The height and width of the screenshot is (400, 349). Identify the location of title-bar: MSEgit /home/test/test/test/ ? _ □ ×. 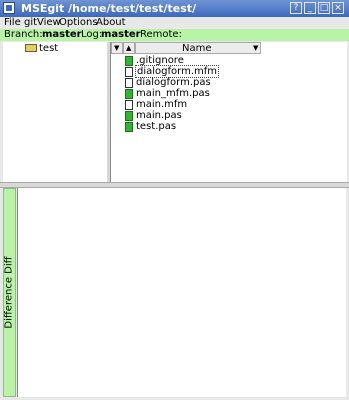
(174, 8).